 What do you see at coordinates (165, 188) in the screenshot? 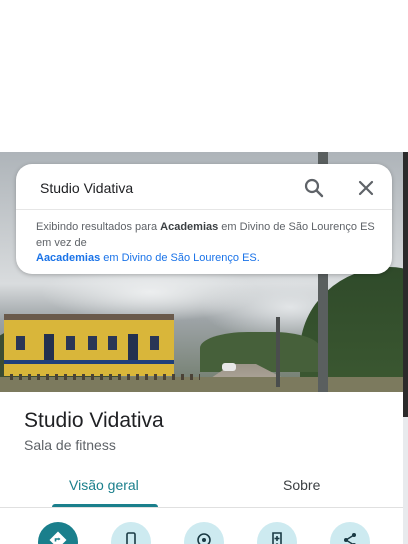
I see `search-input` at bounding box center [165, 188].